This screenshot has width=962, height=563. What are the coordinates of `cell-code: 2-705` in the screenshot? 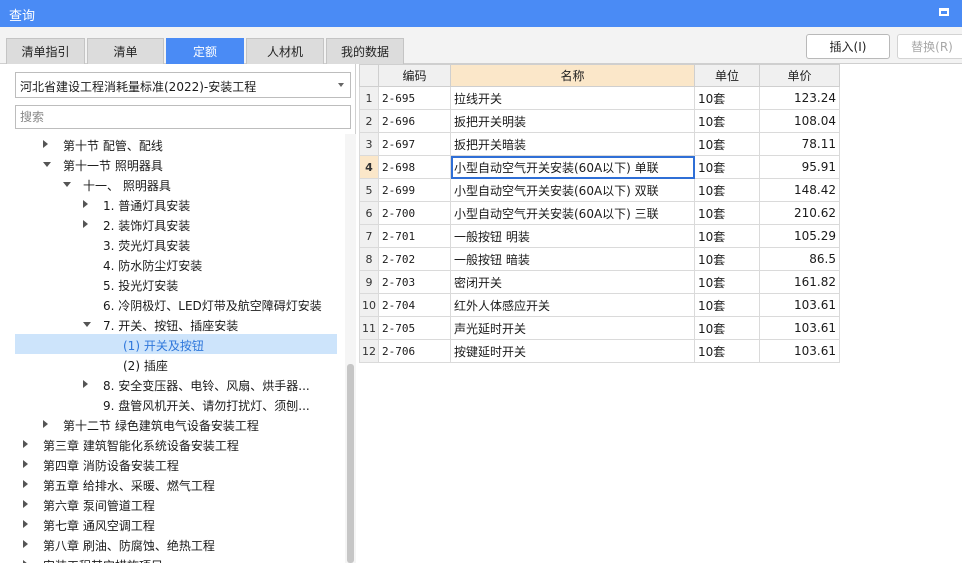 It's located at (414, 328).